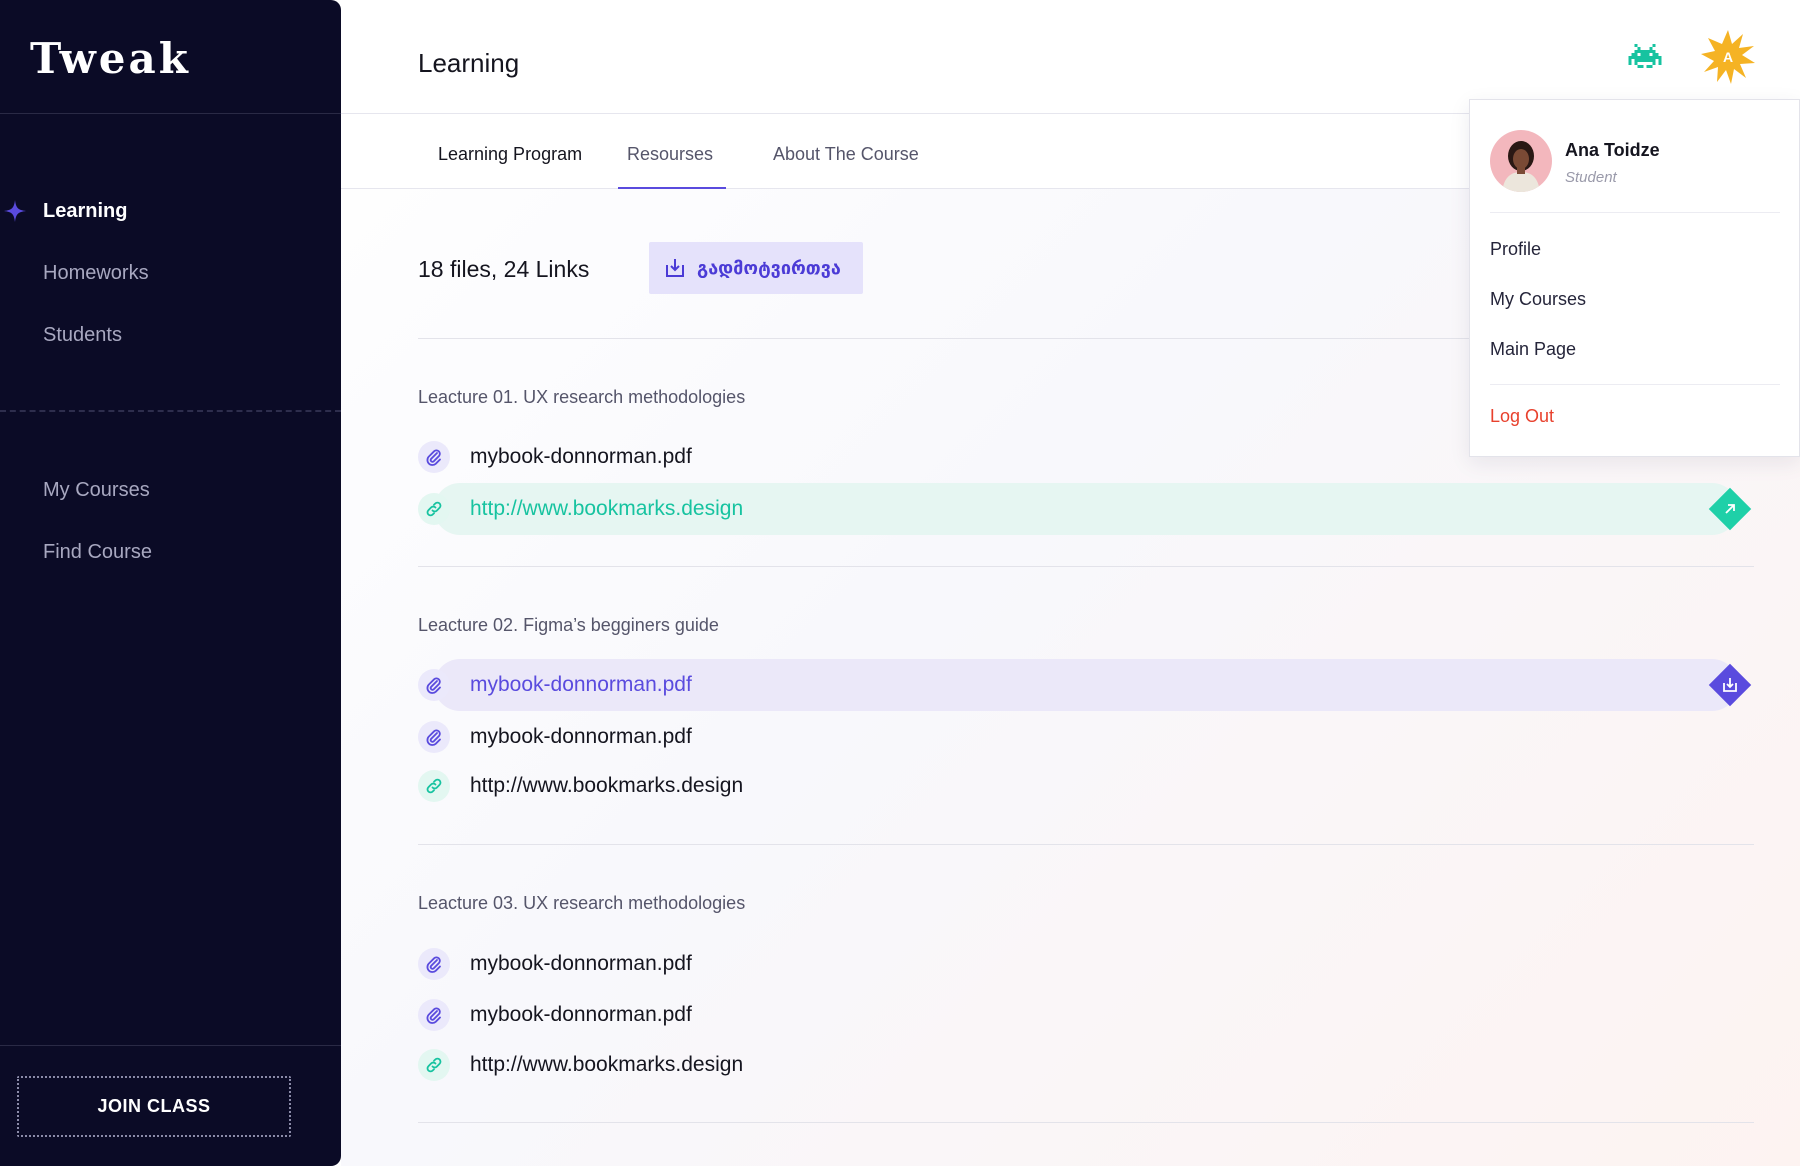 This screenshot has height=1166, width=1800. I want to click on sidebar-nav-secondary: My Courses Find Course, so click(170, 521).